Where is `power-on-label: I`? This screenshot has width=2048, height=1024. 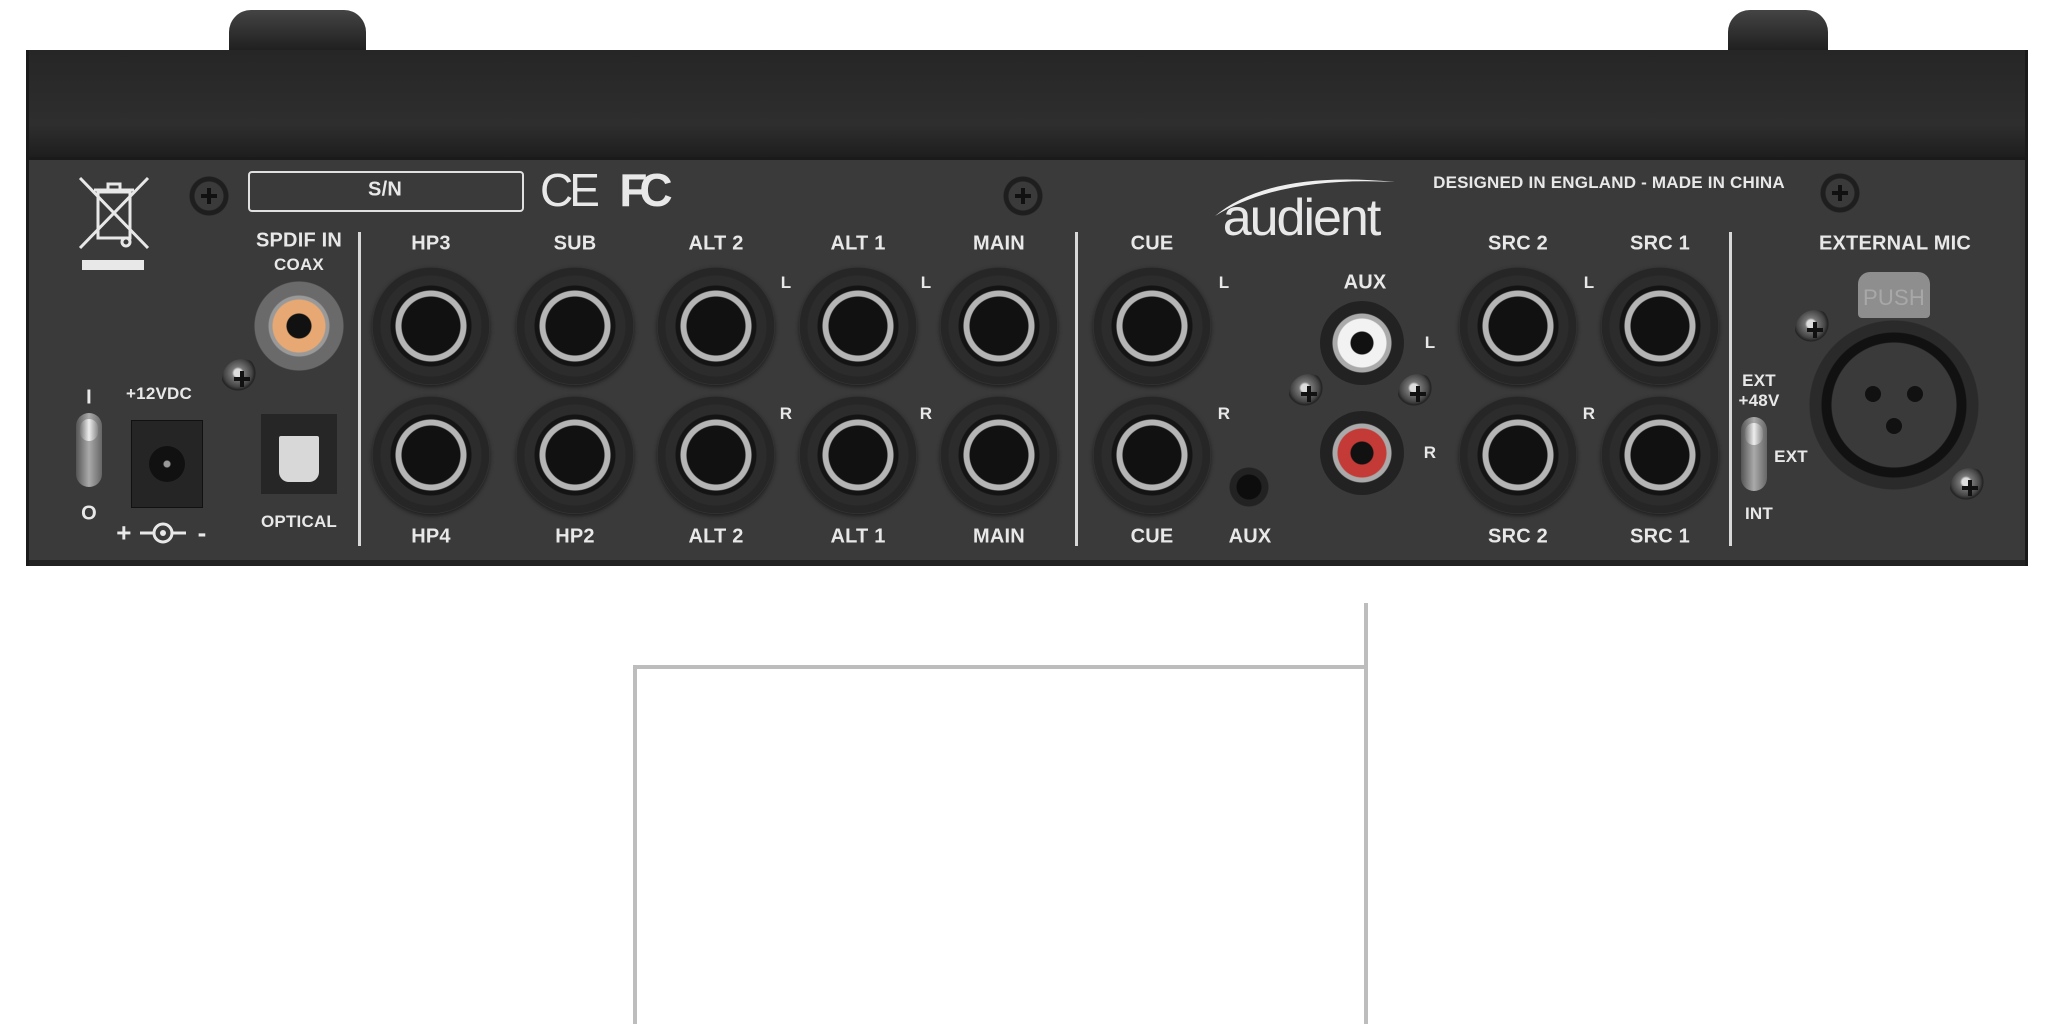 power-on-label: I is located at coordinates (89, 397).